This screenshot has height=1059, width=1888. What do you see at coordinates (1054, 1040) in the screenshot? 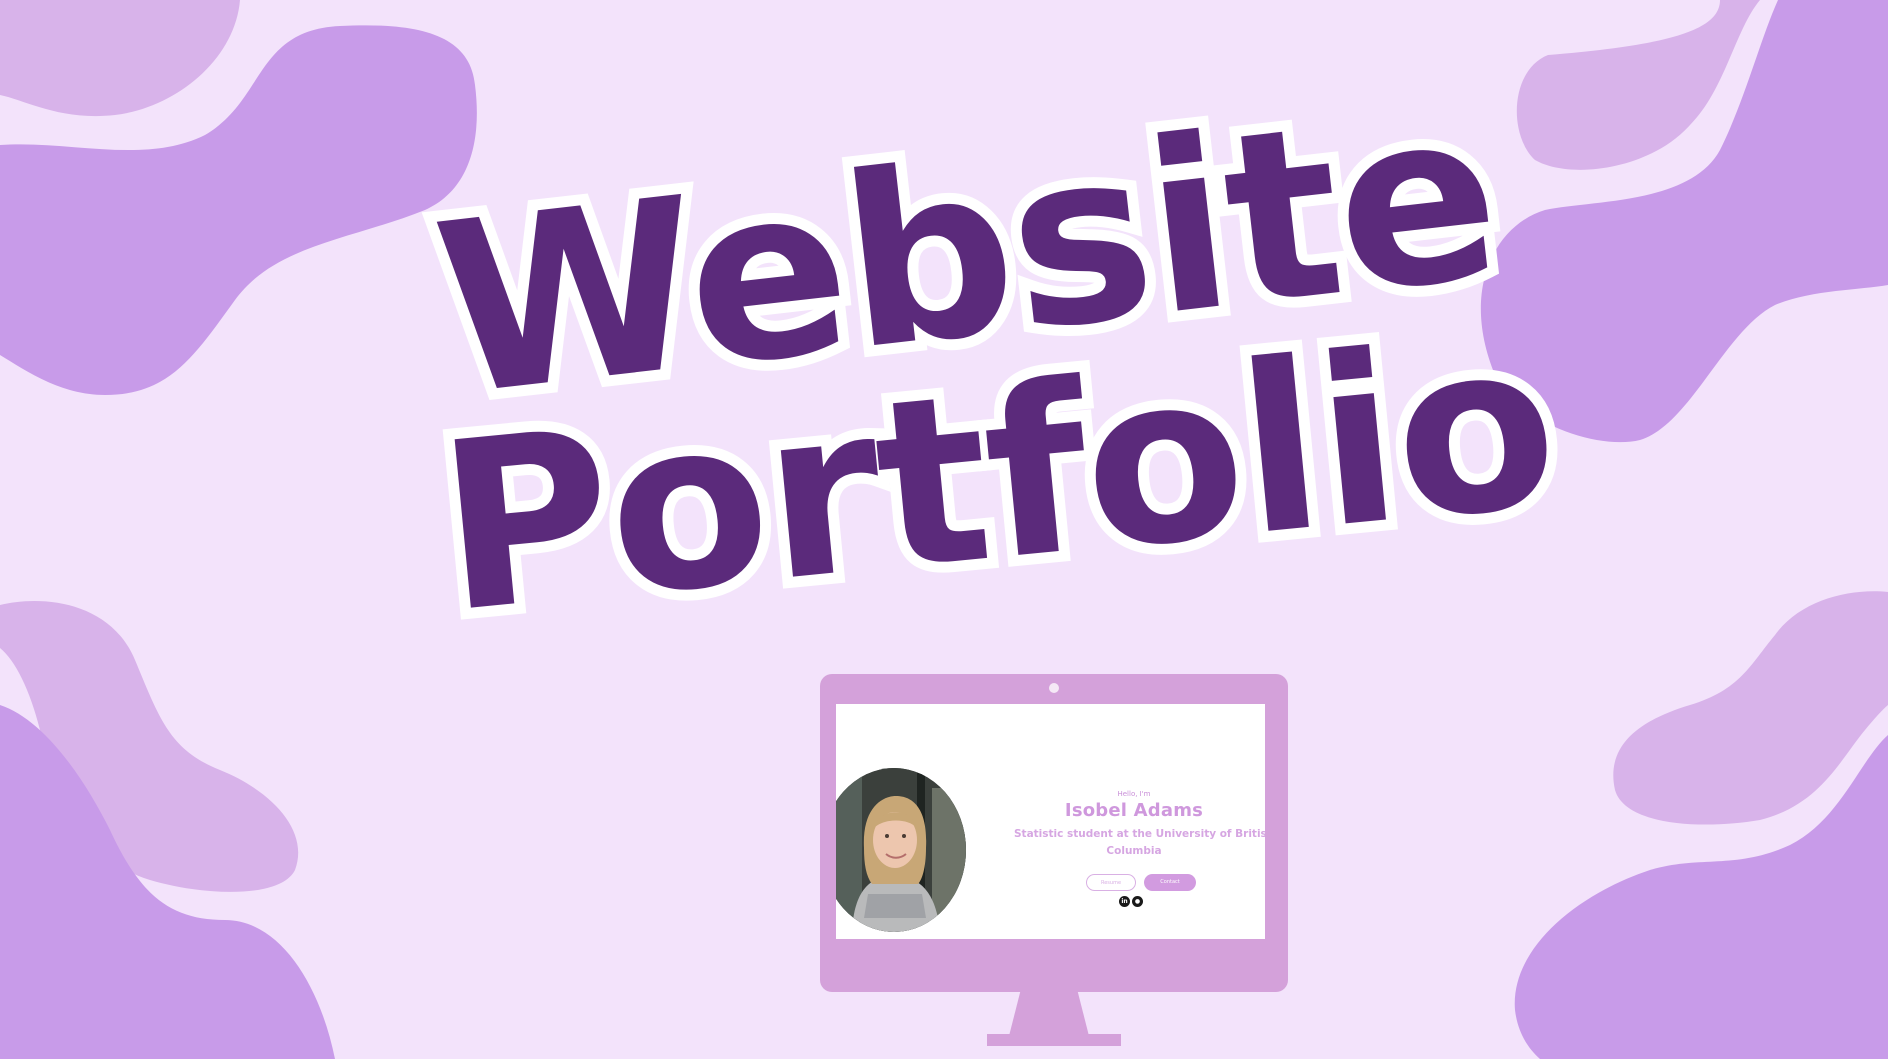
I see `monitor-stand-base` at bounding box center [1054, 1040].